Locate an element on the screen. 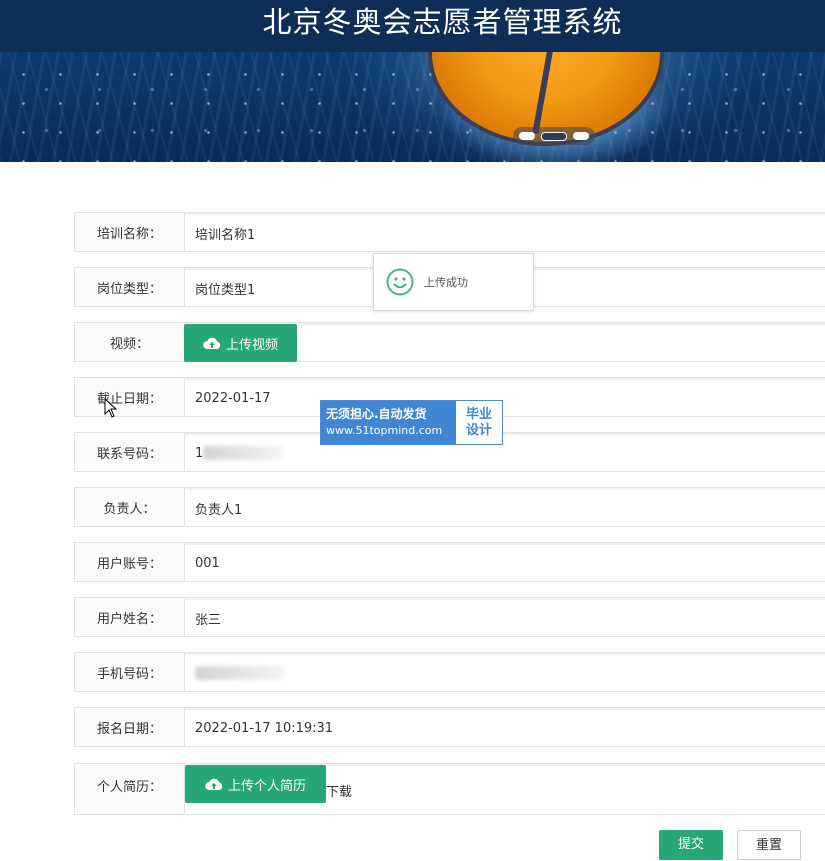 This screenshot has height=861, width=825. contact-number-visible-digit: 1 is located at coordinates (199, 453).